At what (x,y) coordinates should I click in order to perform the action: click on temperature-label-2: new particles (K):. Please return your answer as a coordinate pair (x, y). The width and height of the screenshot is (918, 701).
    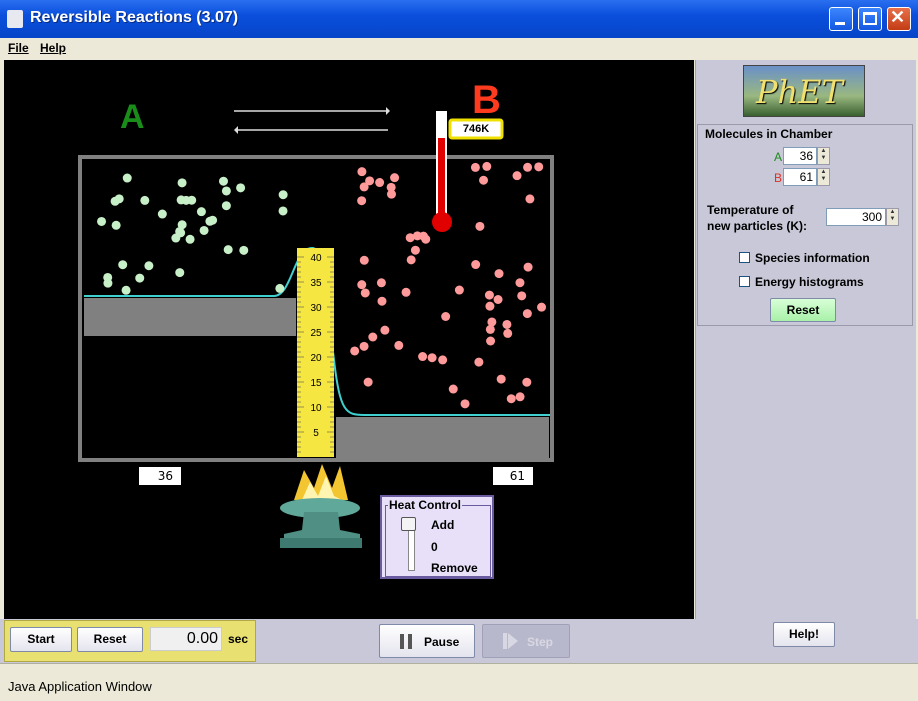
    Looking at the image, I should click on (757, 226).